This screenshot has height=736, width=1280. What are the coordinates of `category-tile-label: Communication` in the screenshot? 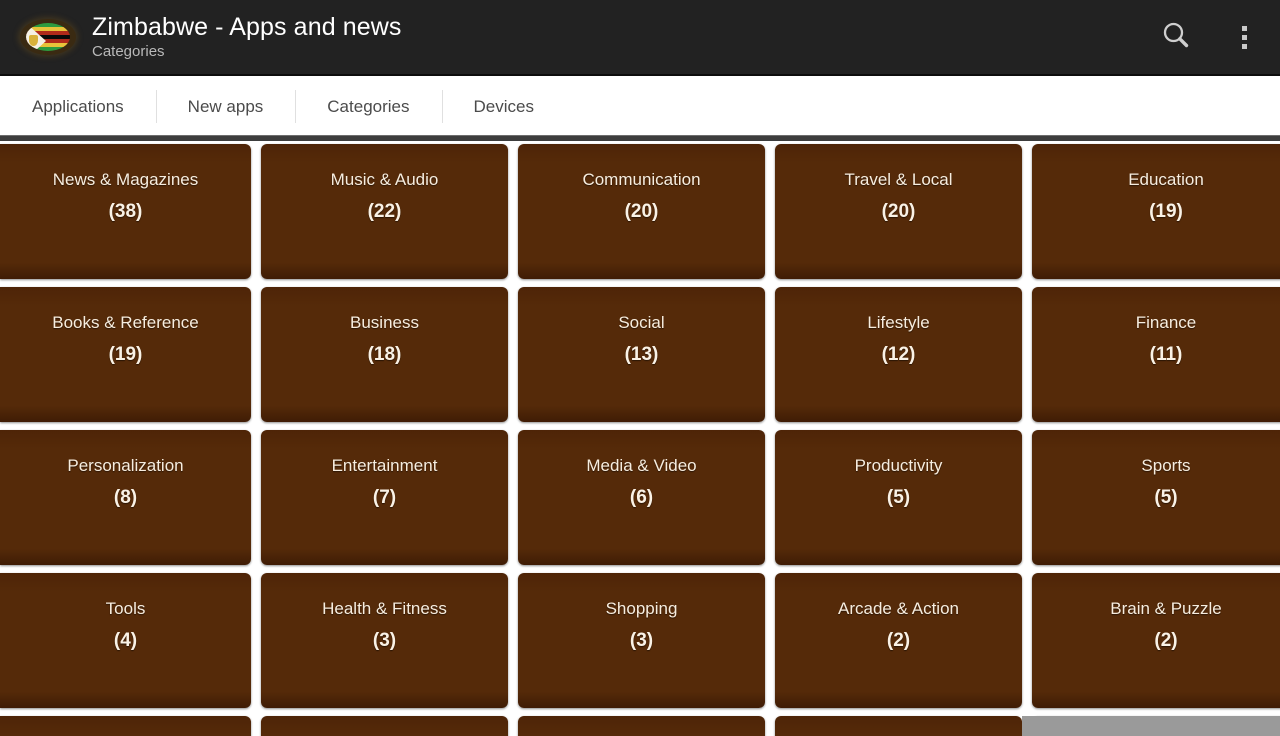 It's located at (641, 179).